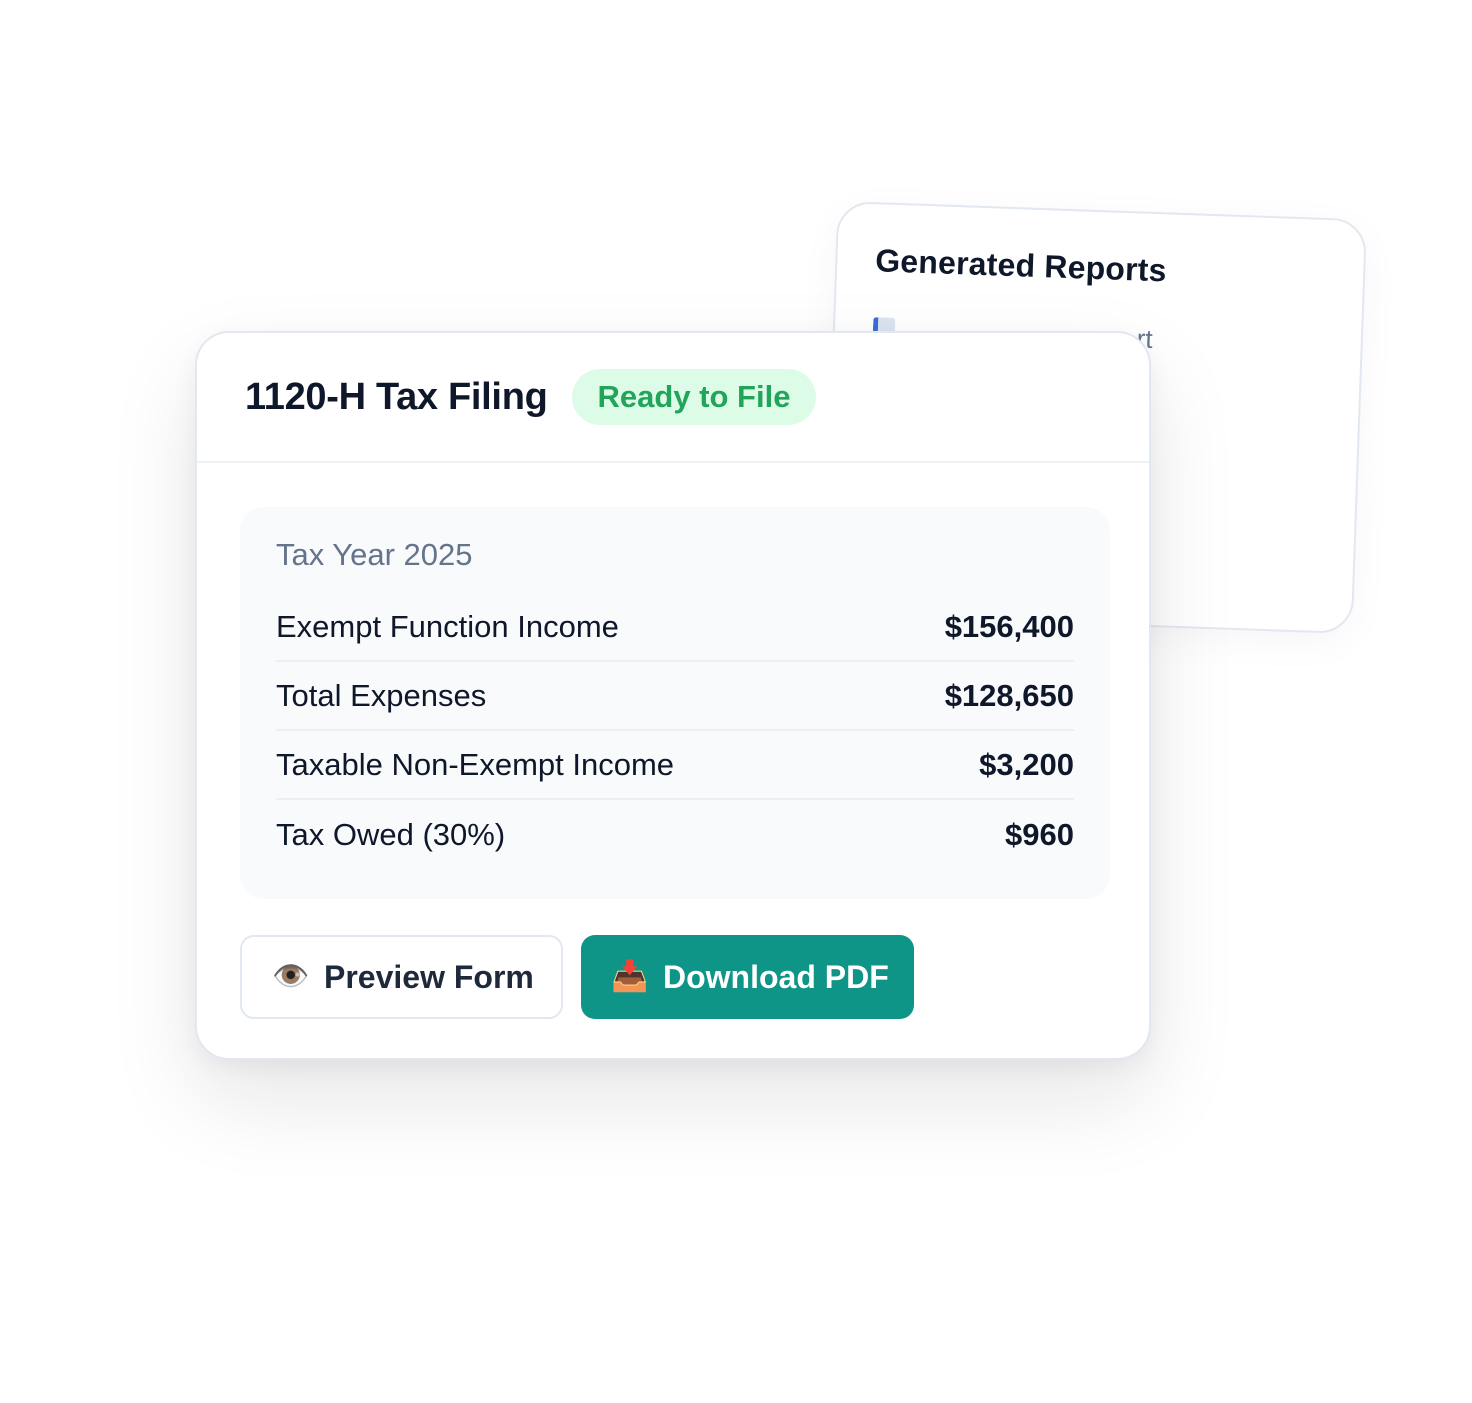 The height and width of the screenshot is (1403, 1472). What do you see at coordinates (291, 976) in the screenshot?
I see `eye-icon: 👁️` at bounding box center [291, 976].